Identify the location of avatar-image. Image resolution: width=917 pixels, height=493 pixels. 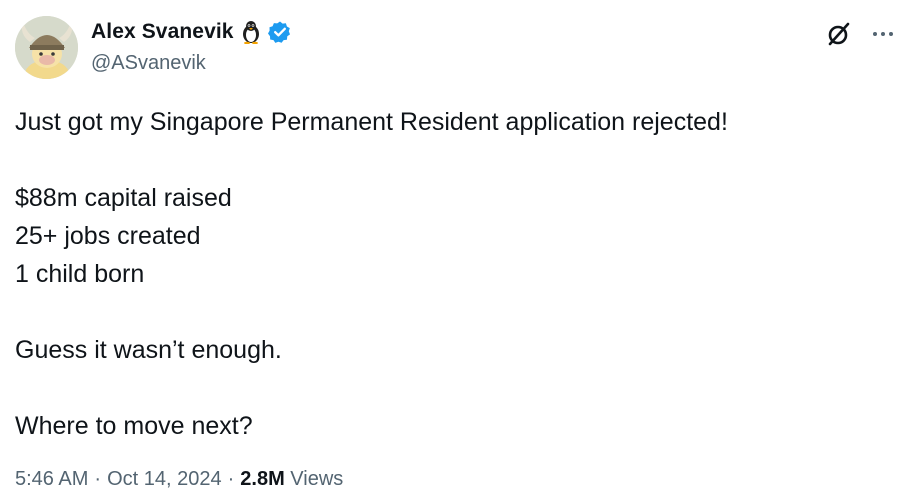
(46, 47).